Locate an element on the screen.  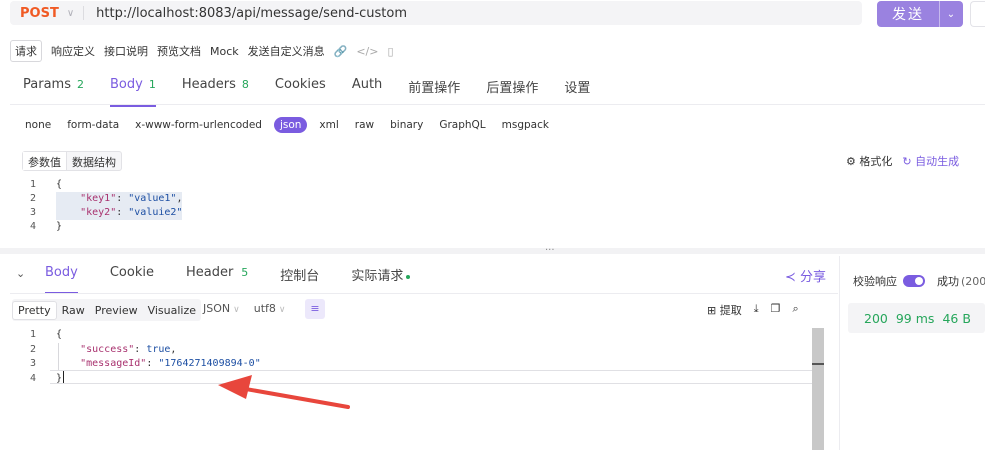
response-time: 99 ms is located at coordinates (915, 318).